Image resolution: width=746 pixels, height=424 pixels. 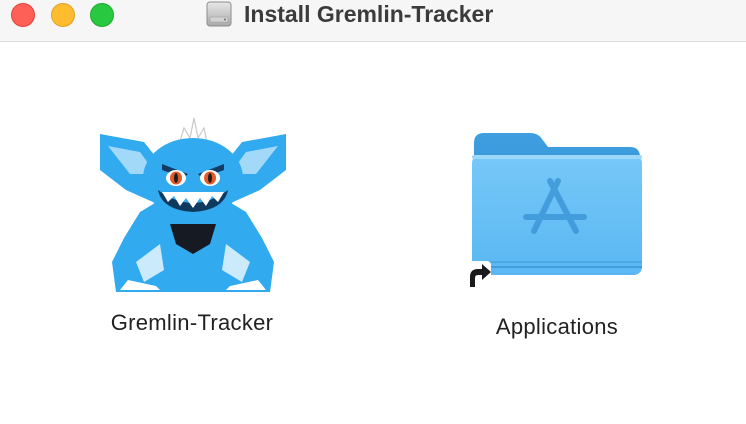 What do you see at coordinates (23, 15) in the screenshot?
I see `close-button` at bounding box center [23, 15].